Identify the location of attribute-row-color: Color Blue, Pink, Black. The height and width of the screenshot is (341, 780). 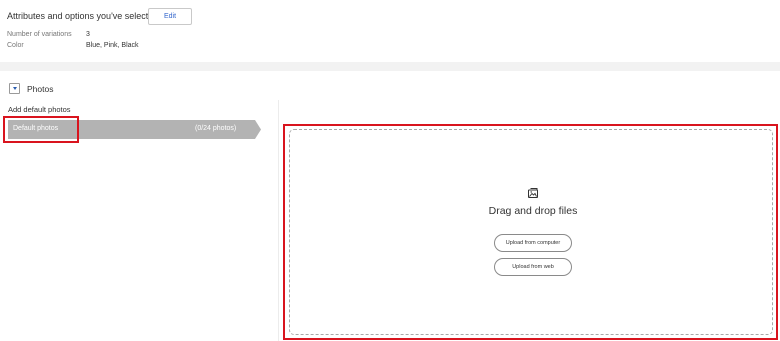
(73, 45).